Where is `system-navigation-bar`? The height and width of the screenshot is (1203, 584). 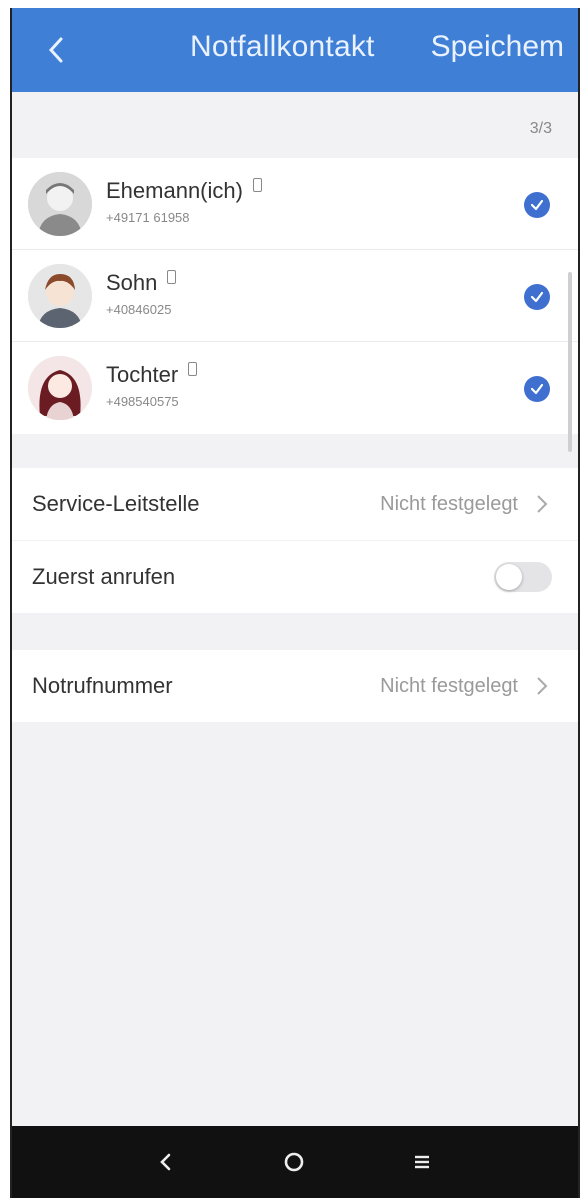 system-navigation-bar is located at coordinates (295, 1162).